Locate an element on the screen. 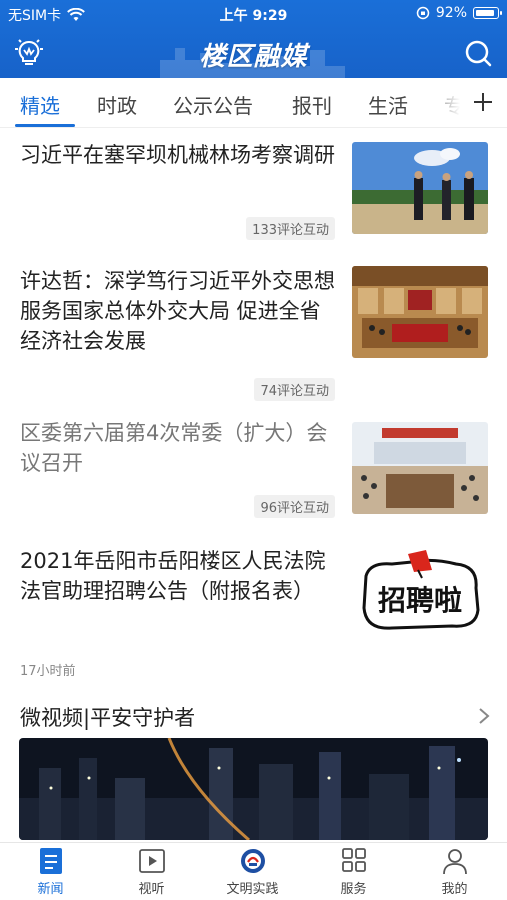  nav-civilization: 文明实践 is located at coordinates (252, 873).